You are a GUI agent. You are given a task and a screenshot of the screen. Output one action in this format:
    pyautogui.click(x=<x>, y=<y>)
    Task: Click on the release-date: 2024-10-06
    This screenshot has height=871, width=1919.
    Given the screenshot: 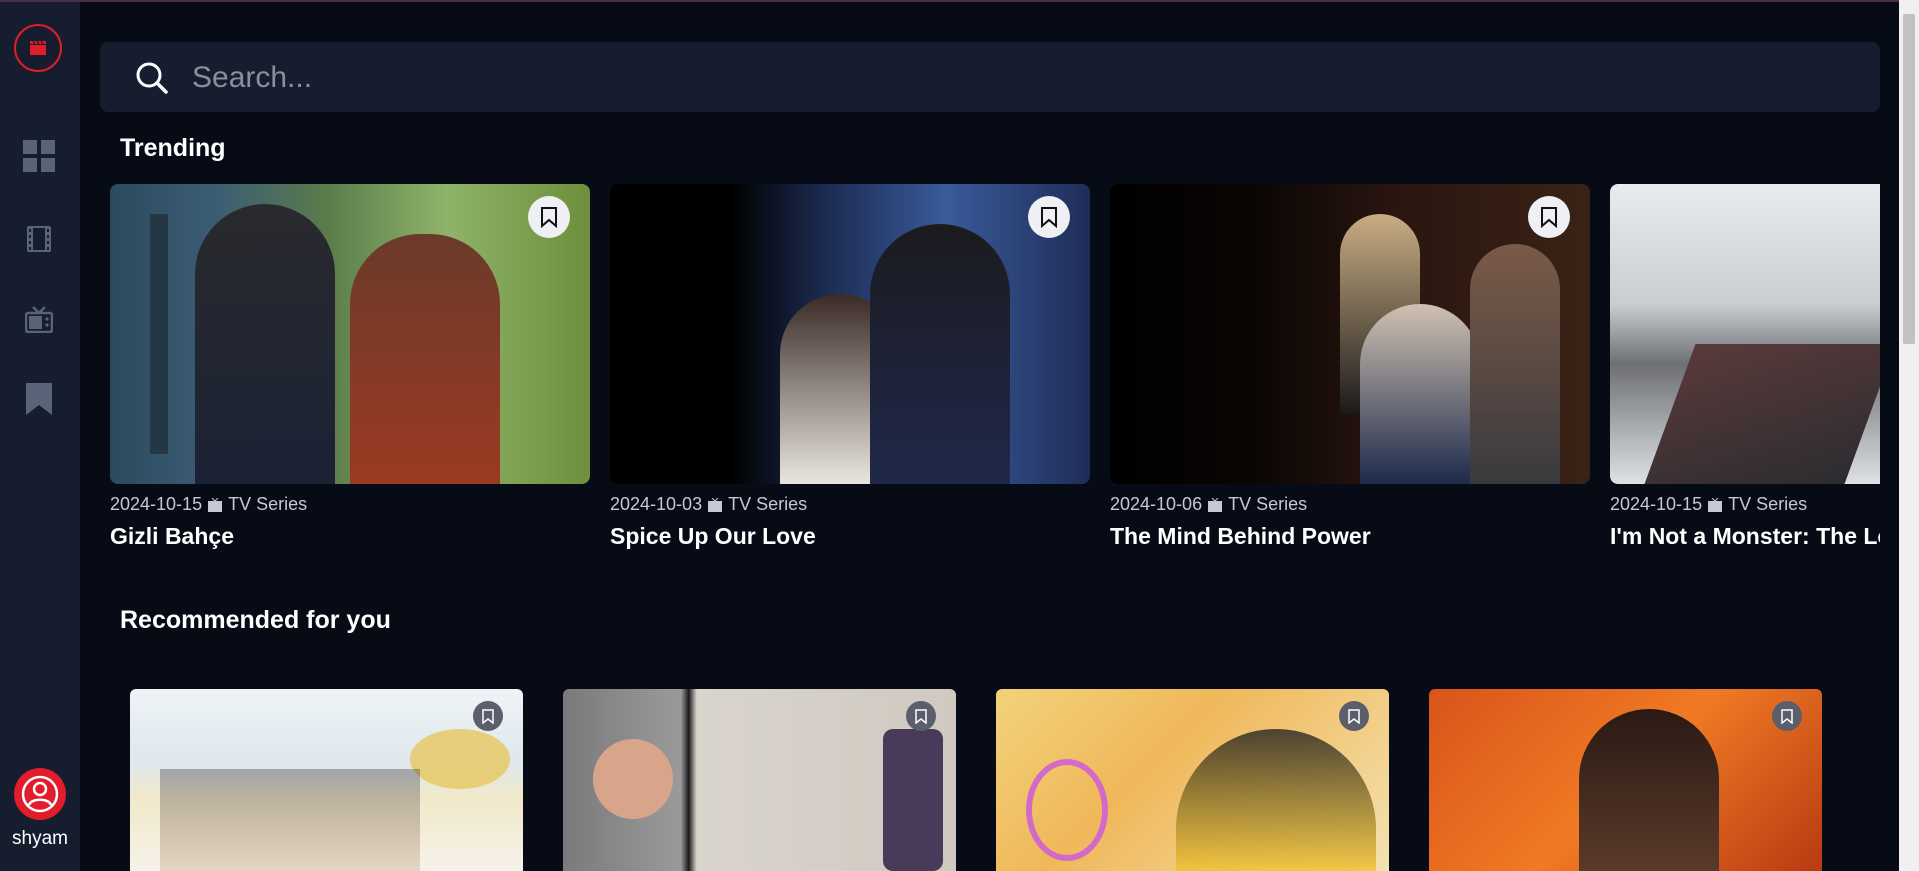 What is the action you would take?
    pyautogui.click(x=1156, y=504)
    